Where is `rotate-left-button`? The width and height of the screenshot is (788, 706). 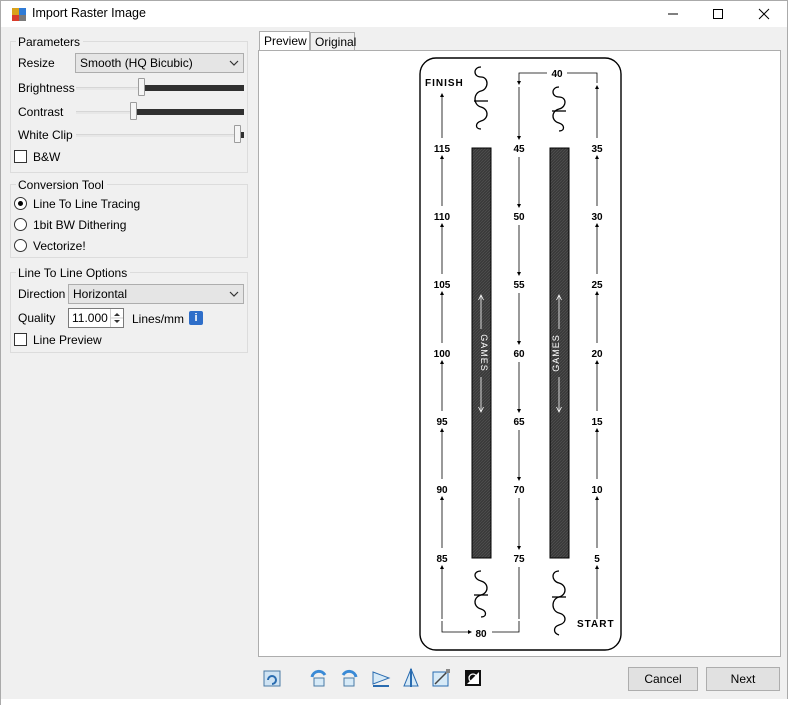 rotate-left-button is located at coordinates (319, 678).